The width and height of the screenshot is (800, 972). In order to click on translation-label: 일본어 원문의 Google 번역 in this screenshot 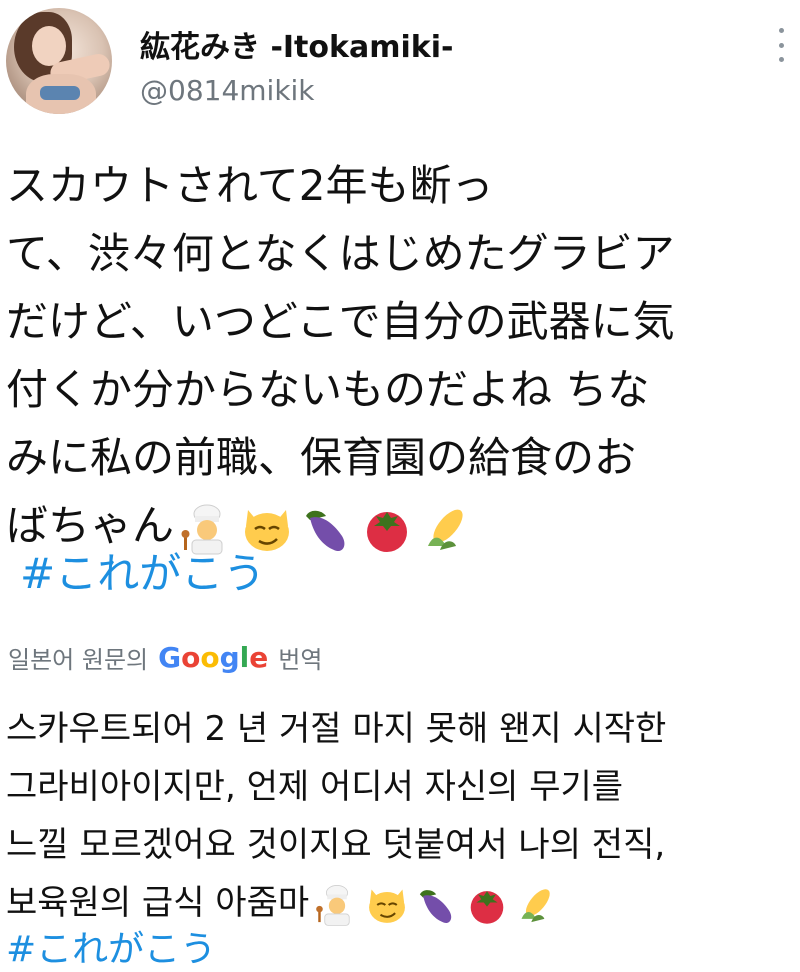, I will do `click(165, 657)`.